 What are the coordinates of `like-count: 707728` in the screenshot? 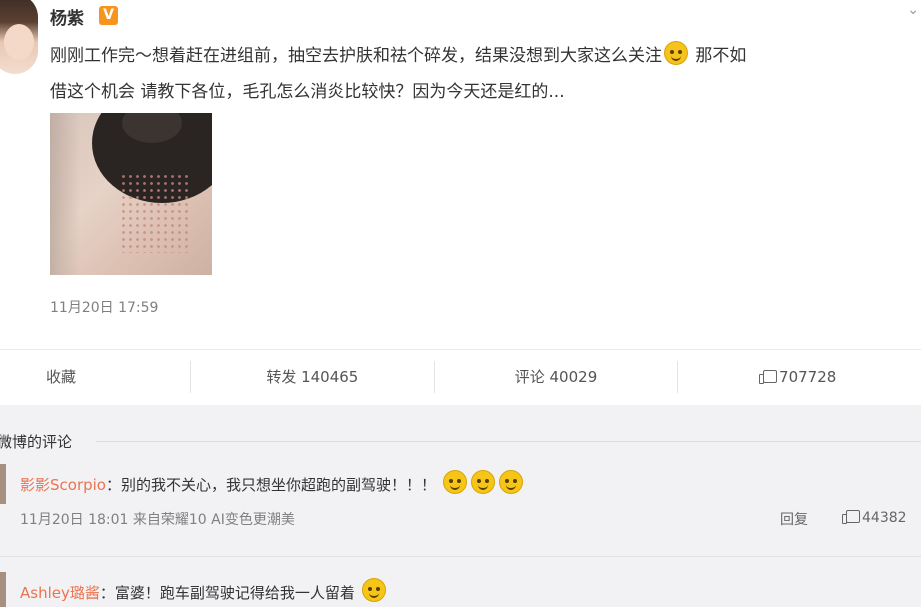 It's located at (808, 377).